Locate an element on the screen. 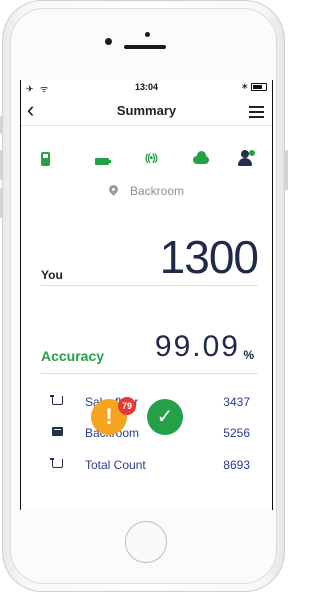 This screenshot has height=593, width=320. accuracy-label: Accuracy is located at coordinates (73, 356).